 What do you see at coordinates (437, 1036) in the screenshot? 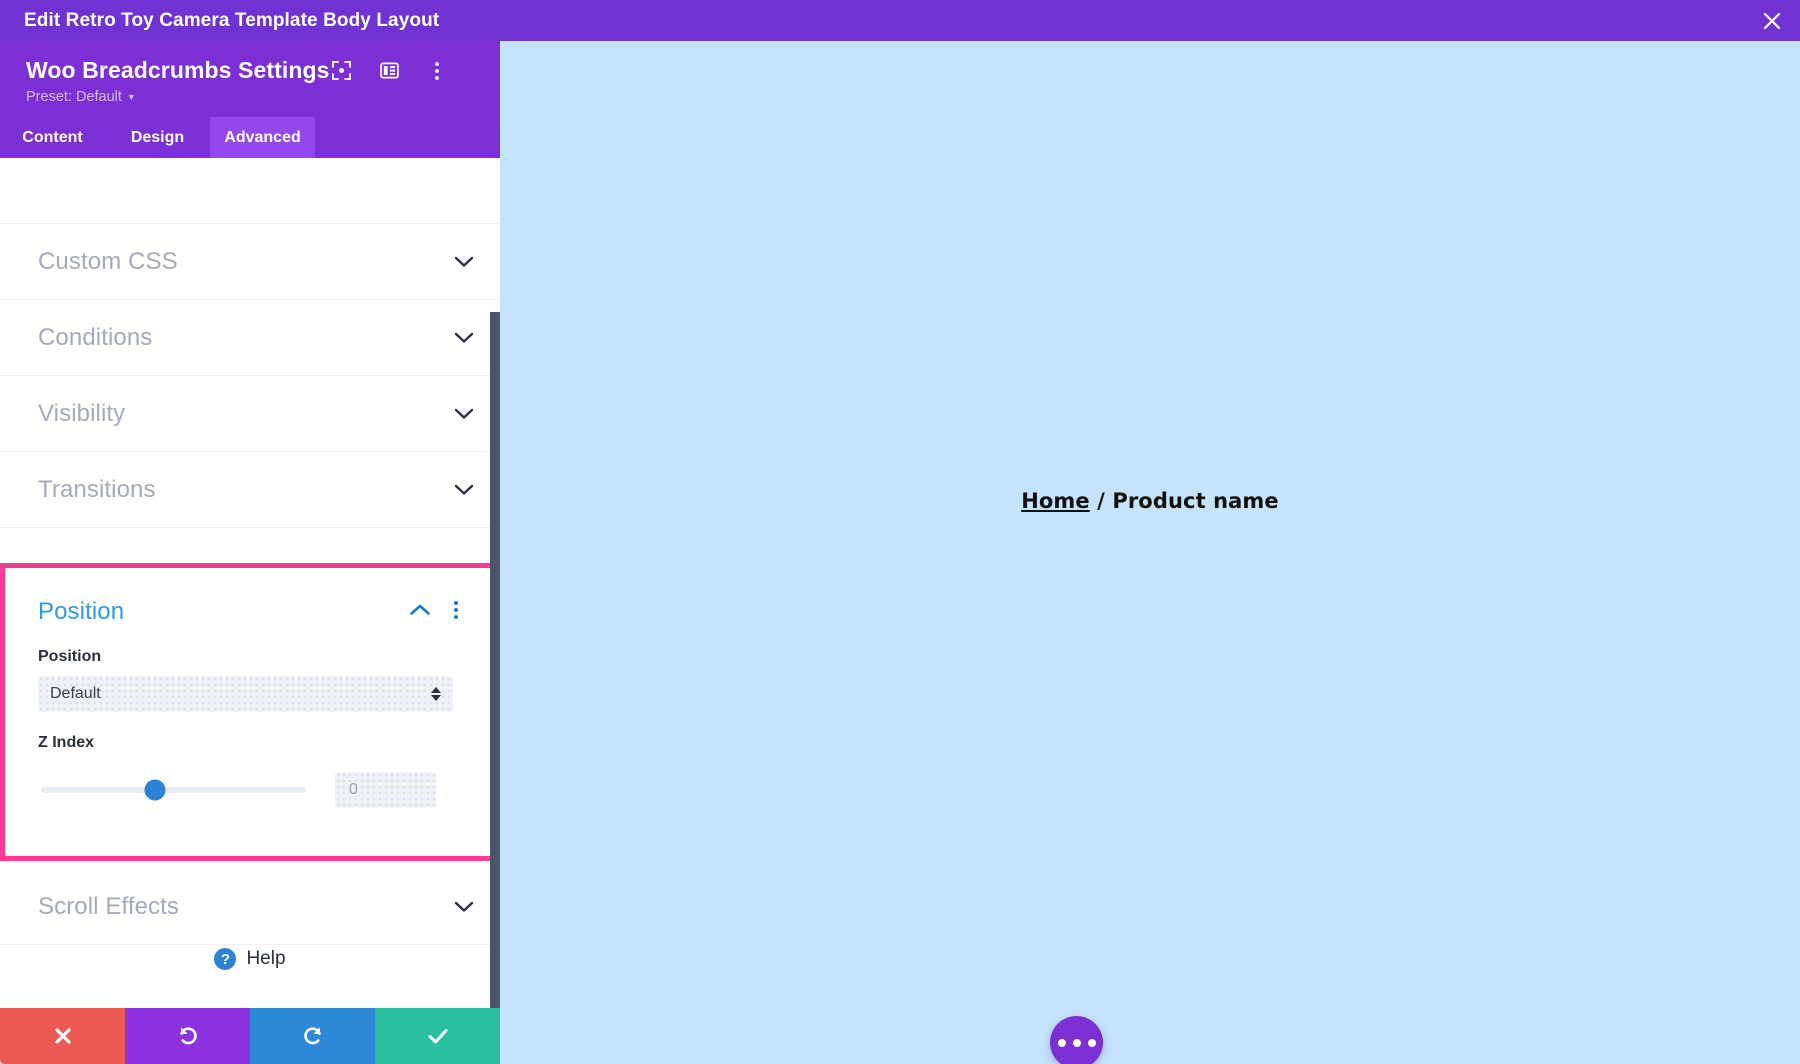
I see `save-button` at bounding box center [437, 1036].